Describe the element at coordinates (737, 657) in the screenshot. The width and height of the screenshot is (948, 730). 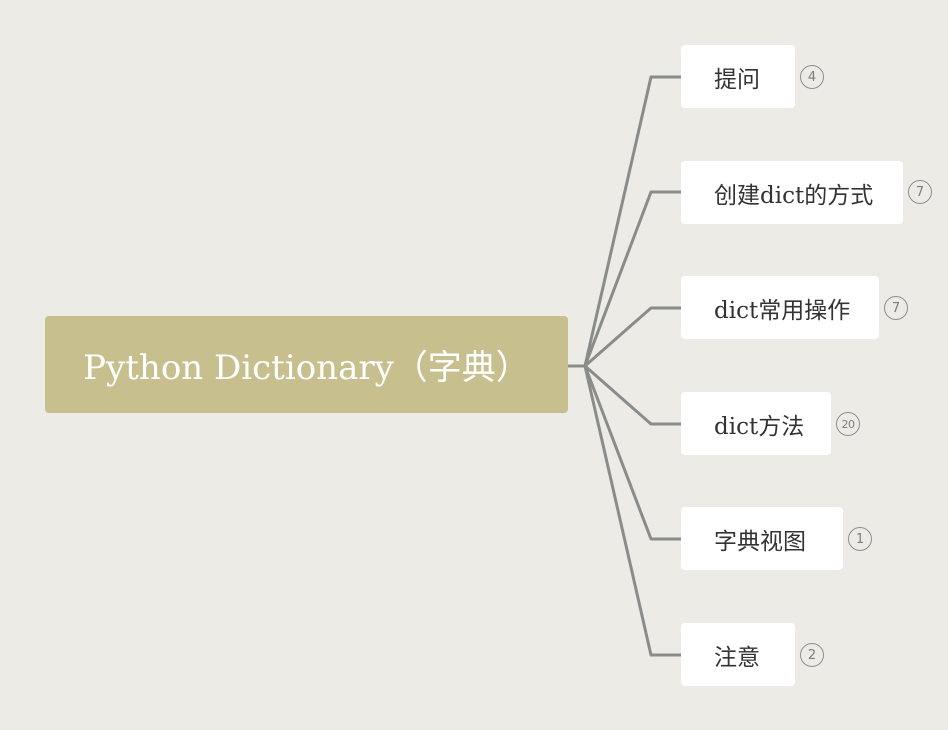
I see `topic-label: 注意` at that location.